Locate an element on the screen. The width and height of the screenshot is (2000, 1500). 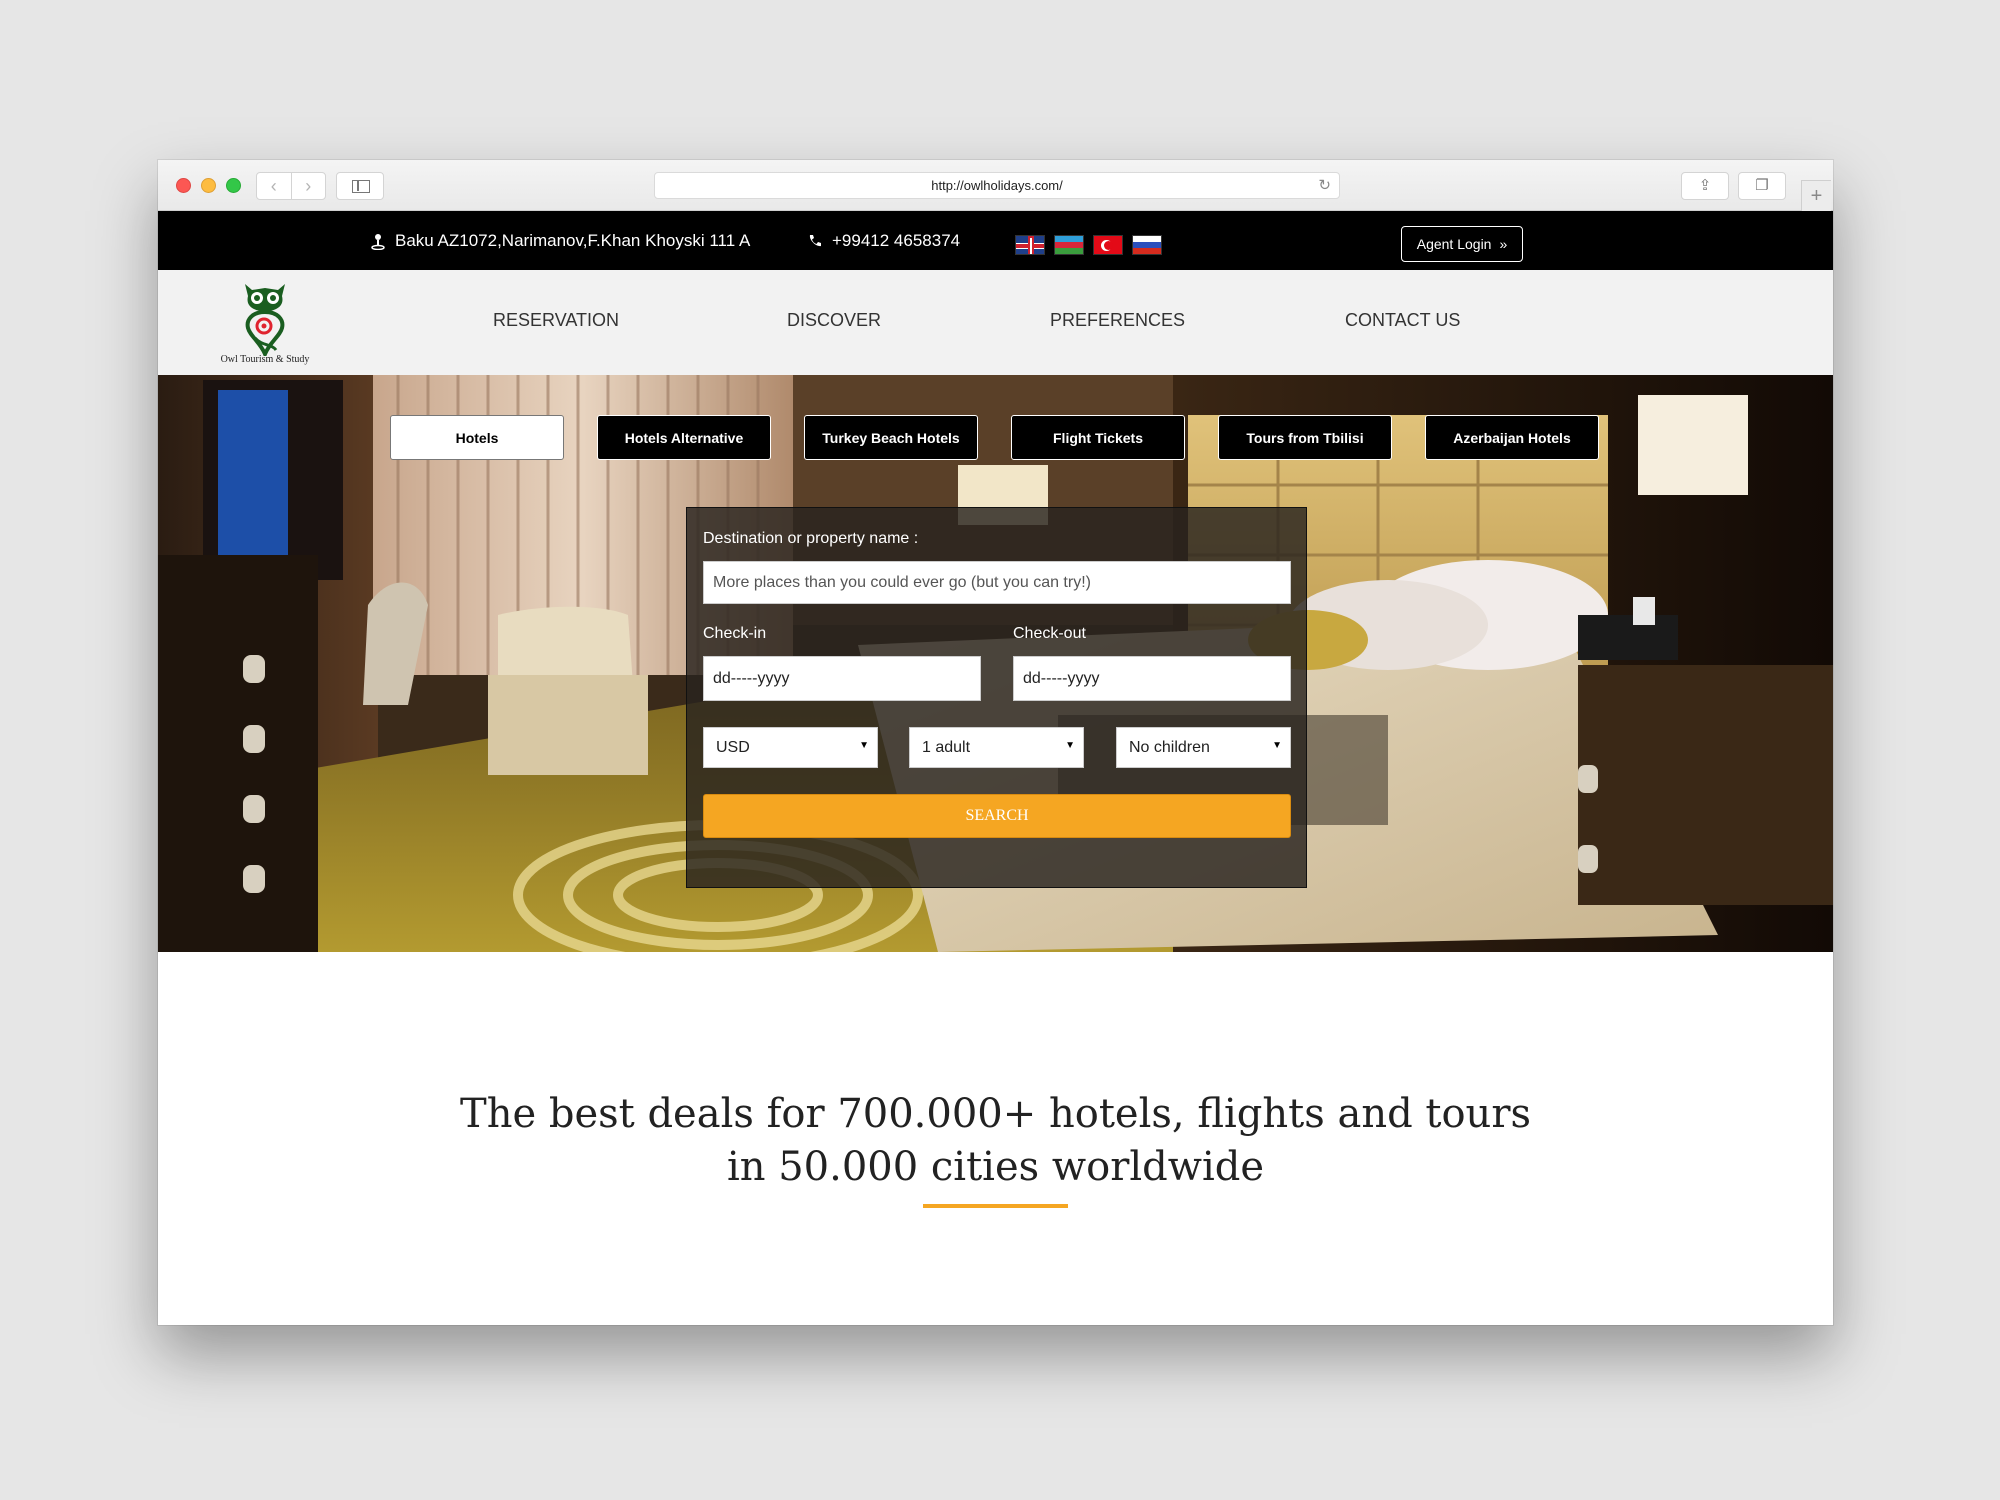
phone-info: +99412 4658374 is located at coordinates (884, 241).